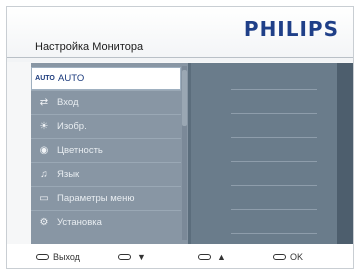 The width and height of the screenshot is (360, 275). What do you see at coordinates (106, 102) in the screenshot?
I see `menu-item-input: ⇄ Вход` at bounding box center [106, 102].